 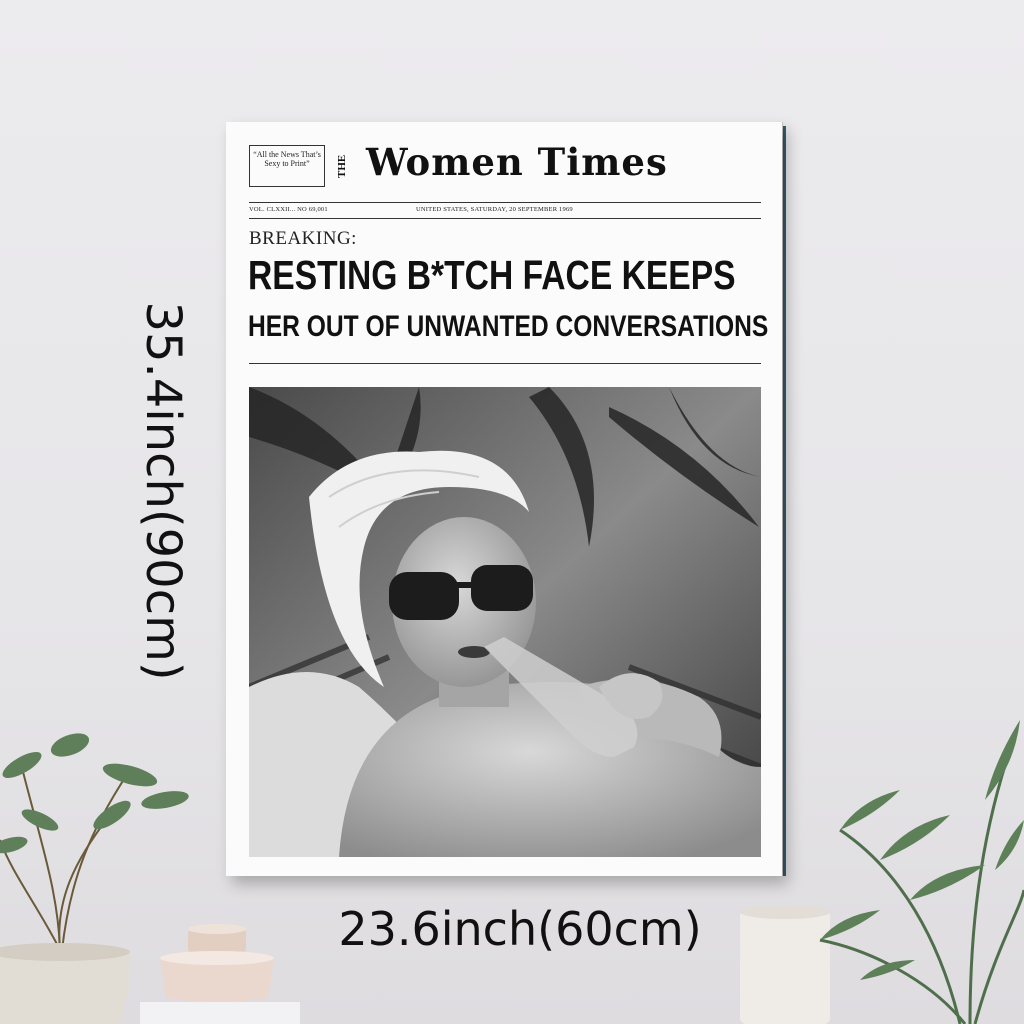 What do you see at coordinates (288, 209) in the screenshot?
I see `issue-number: VOL. CLXXII... NO 69,001` at bounding box center [288, 209].